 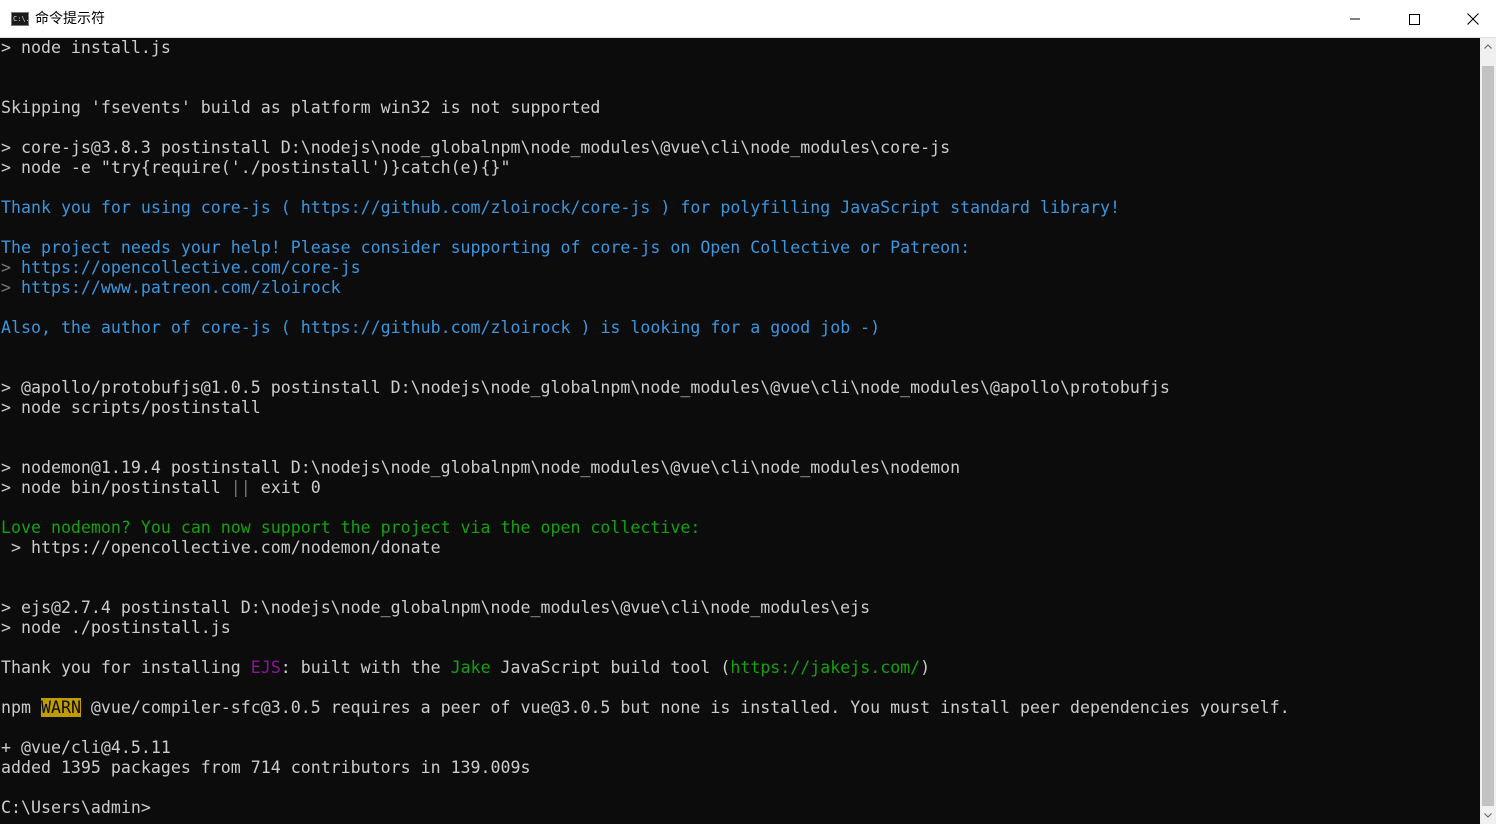 I want to click on jakejs-link: https://jakejs.com/, so click(x=825, y=667).